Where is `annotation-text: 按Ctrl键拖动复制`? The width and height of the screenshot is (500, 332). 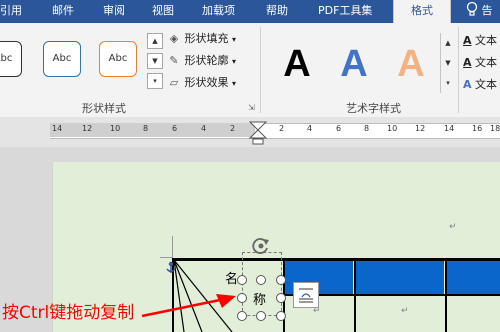 annotation-text: 按Ctrl键拖动复制 is located at coordinates (68, 313).